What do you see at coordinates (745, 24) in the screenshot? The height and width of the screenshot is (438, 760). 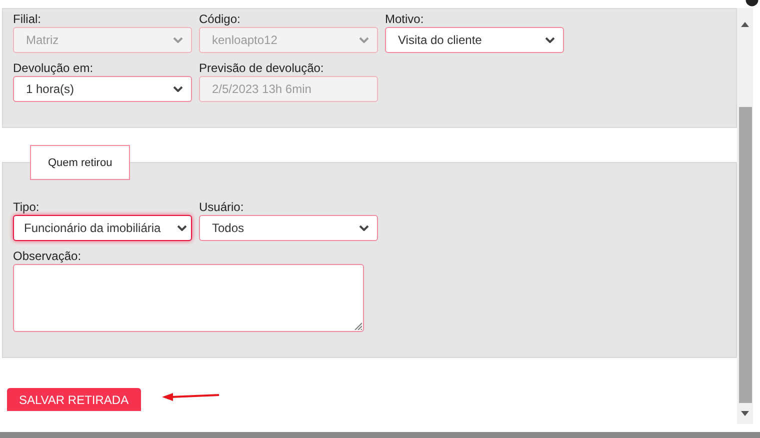 I see `scroll-up-icon` at bounding box center [745, 24].